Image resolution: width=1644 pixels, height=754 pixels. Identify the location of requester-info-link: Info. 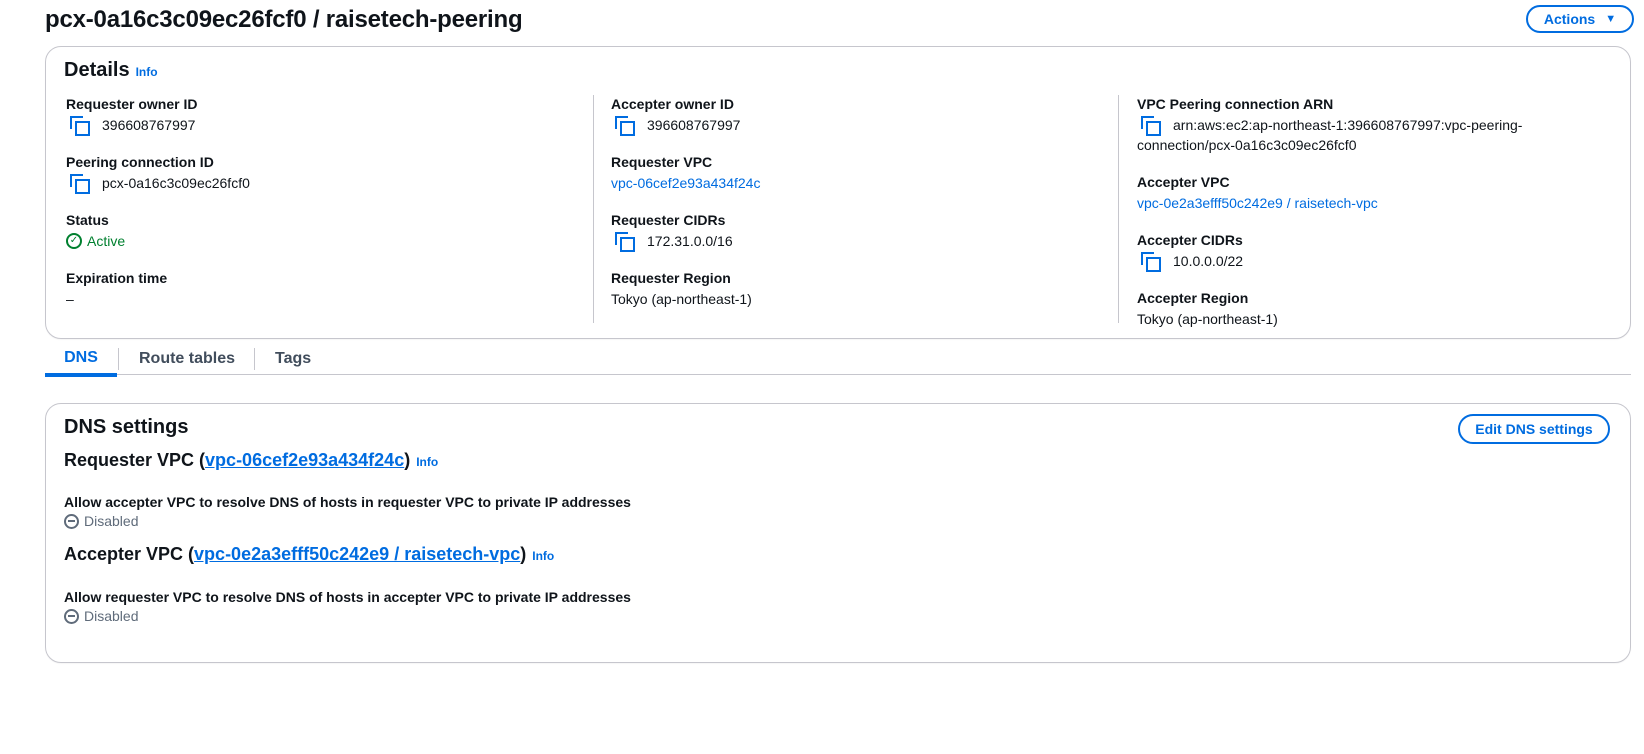
(427, 462).